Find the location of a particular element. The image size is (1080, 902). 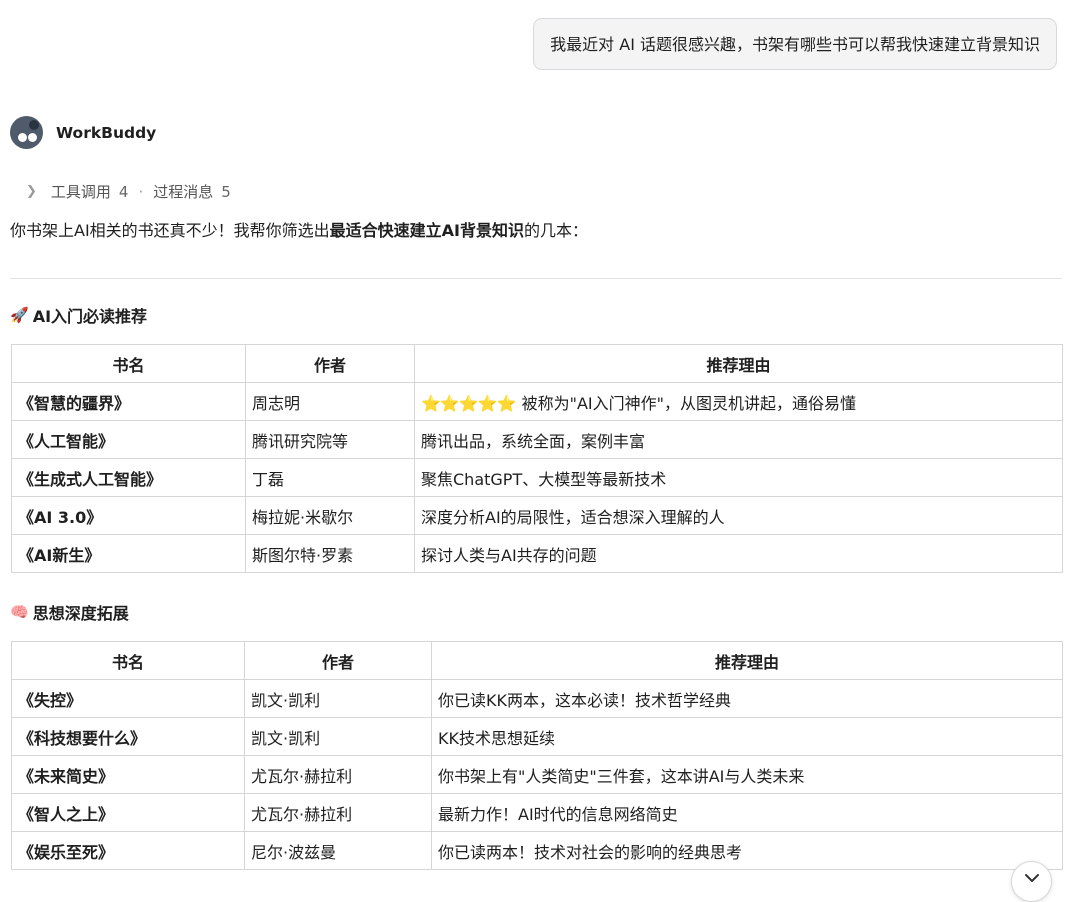

intro-paragraph: 你书架上AI相关的书还真不少！我帮你筛选出最适合快速建立AI背景知识的几本： is located at coordinates (299, 229).